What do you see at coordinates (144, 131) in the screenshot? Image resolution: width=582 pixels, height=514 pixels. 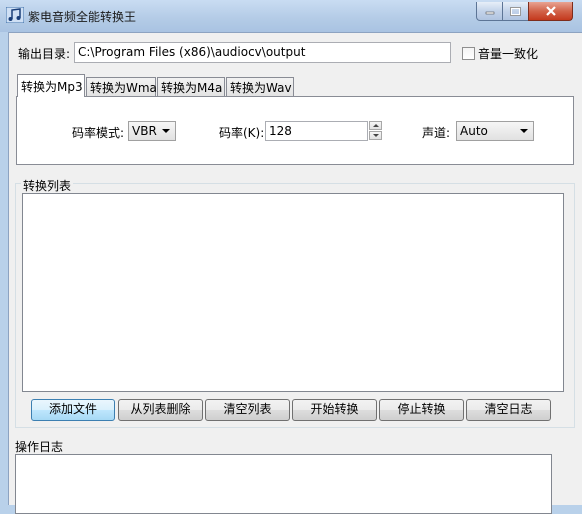 I see `bitrate-mode-value: VBR` at bounding box center [144, 131].